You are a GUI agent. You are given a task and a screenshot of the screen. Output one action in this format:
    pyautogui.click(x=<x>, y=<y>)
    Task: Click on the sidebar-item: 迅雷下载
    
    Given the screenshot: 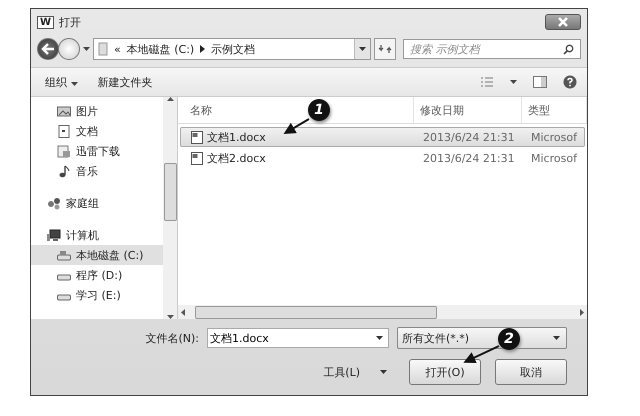 What is the action you would take?
    pyautogui.click(x=97, y=151)
    